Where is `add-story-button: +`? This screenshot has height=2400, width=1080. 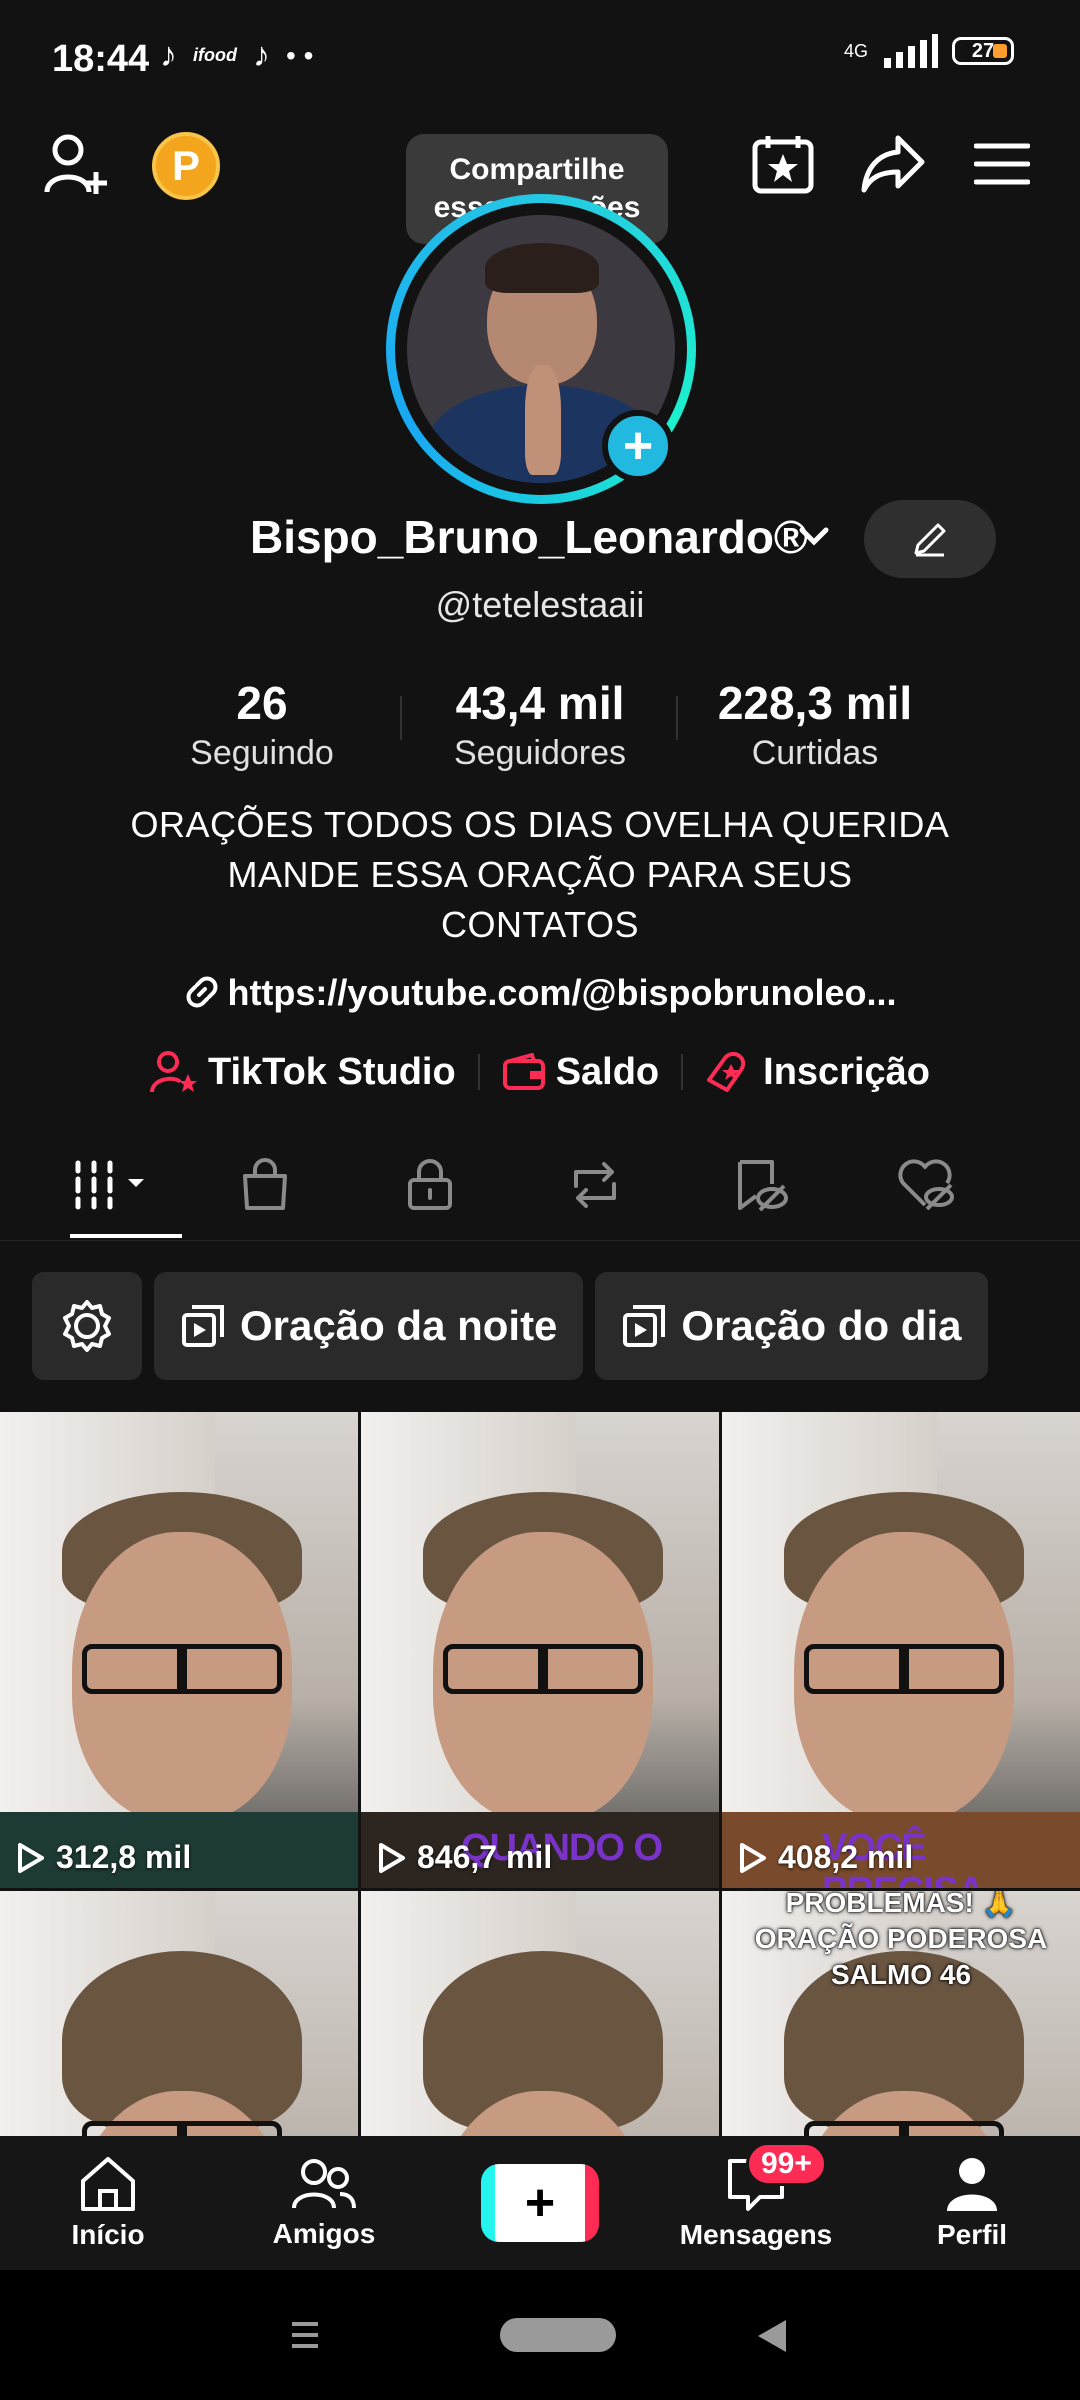 add-story-button: + is located at coordinates (638, 446).